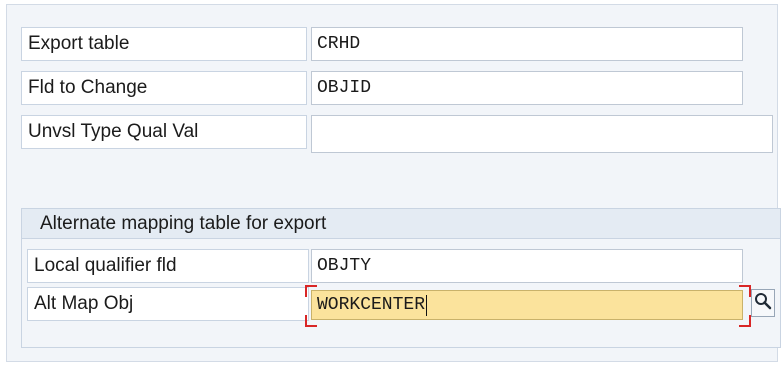  I want to click on alternate-mapping-title-text: Alternate mapping table for export, so click(183, 223).